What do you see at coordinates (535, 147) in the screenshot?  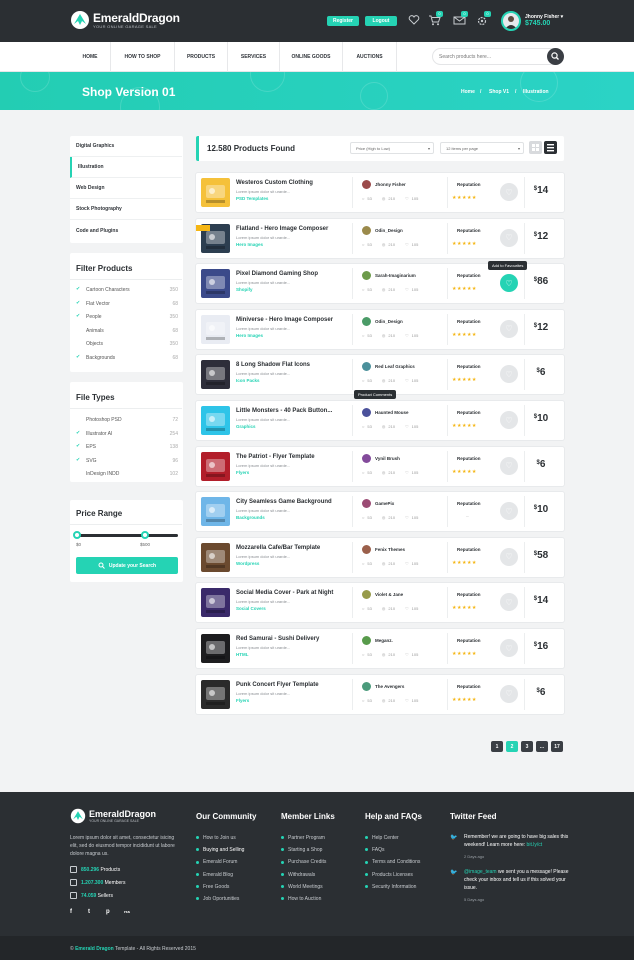 I see `grid-view-icon` at bounding box center [535, 147].